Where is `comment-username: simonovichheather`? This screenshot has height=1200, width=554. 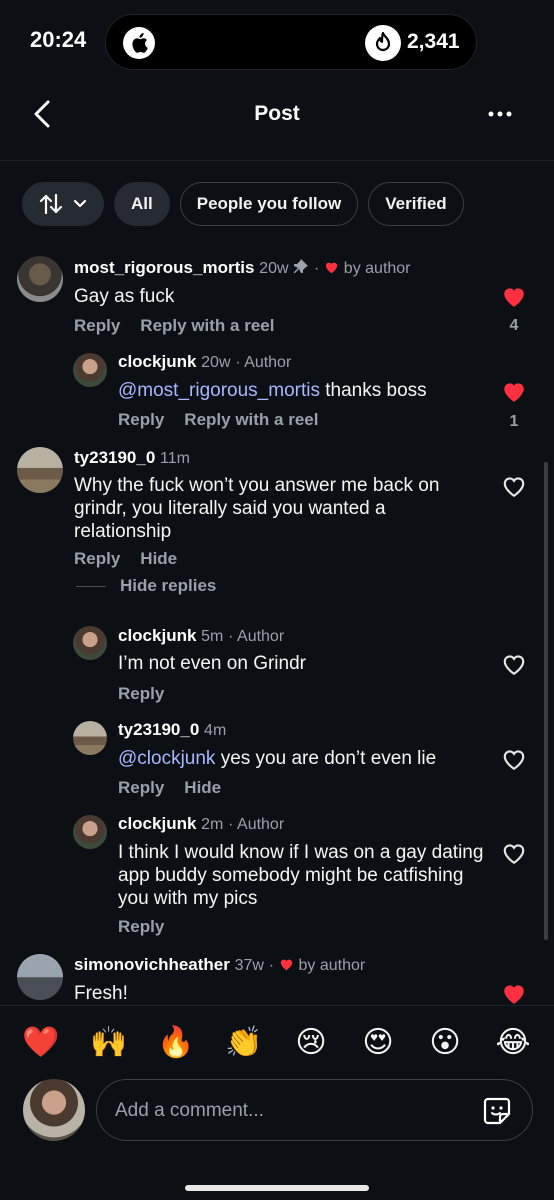 comment-username: simonovichheather is located at coordinates (152, 964).